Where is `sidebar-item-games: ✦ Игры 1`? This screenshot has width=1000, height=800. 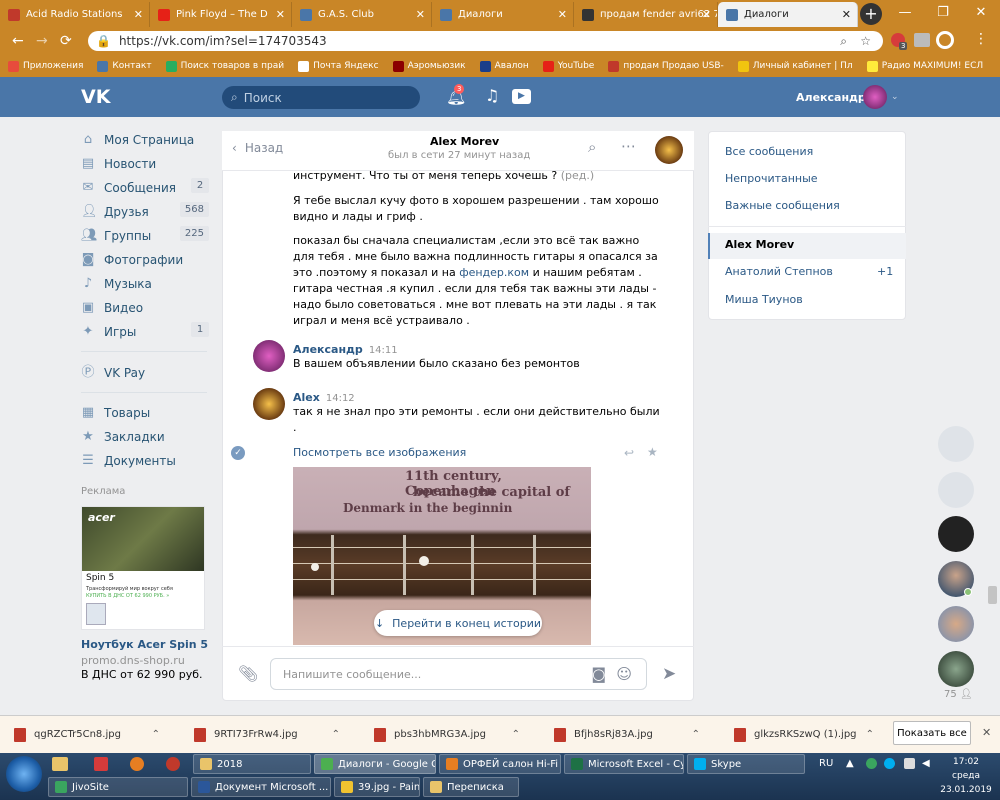 sidebar-item-games: ✦ Игры 1 is located at coordinates (146, 331).